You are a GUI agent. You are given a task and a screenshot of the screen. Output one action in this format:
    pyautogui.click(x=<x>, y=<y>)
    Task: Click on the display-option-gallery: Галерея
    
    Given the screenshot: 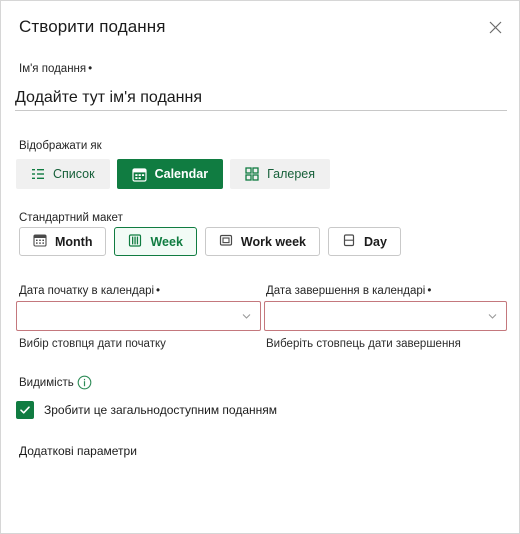 What is the action you would take?
    pyautogui.click(x=280, y=174)
    